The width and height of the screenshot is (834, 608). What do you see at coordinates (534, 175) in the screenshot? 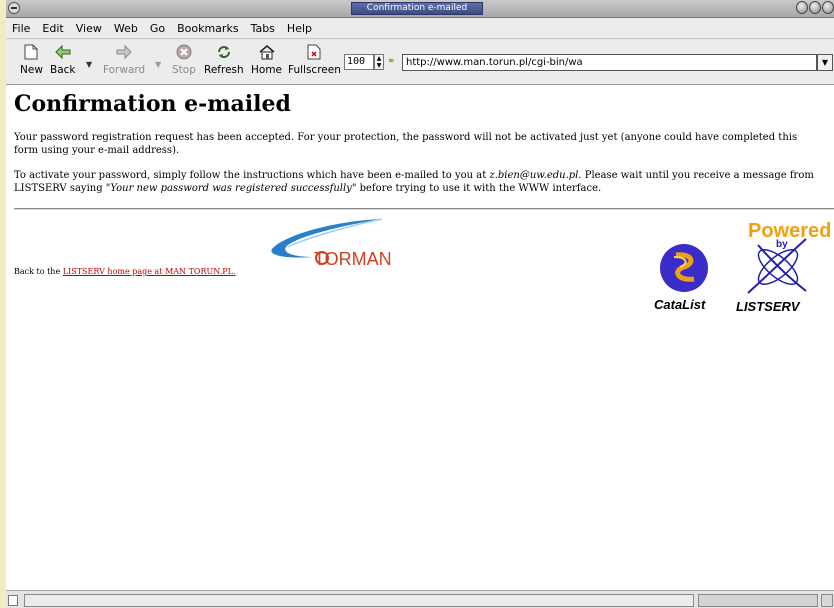
I see `user-email: z.bien@uw.edu.pl` at bounding box center [534, 175].